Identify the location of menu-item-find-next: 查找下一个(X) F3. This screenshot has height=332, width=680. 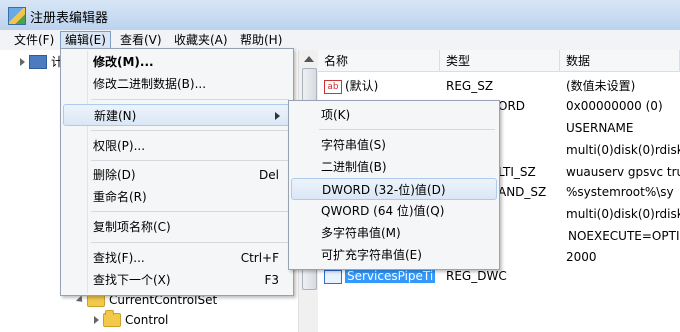
(177, 280).